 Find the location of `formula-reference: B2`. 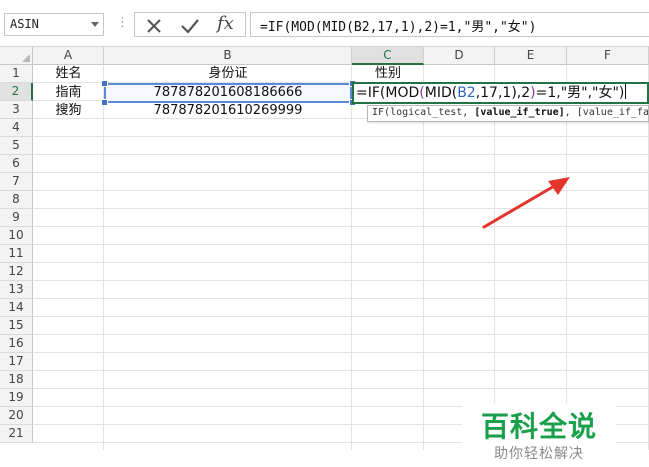

formula-reference: B2 is located at coordinates (466, 93).